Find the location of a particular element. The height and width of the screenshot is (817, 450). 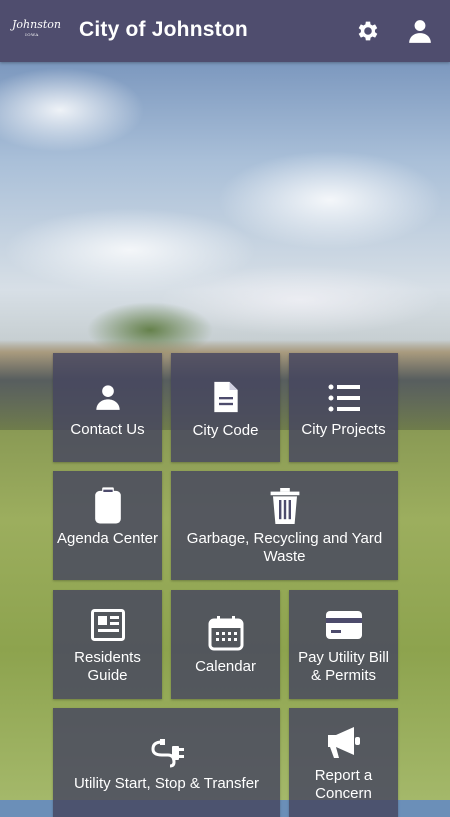

tile-label: Report a Concern is located at coordinates (343, 784).